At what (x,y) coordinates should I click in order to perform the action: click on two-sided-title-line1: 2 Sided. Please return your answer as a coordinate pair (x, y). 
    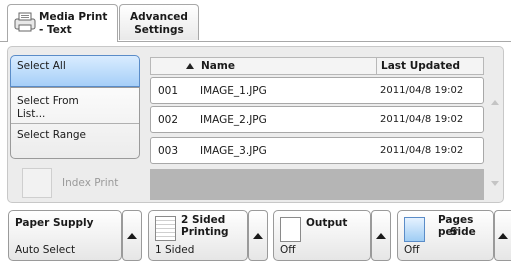
    Looking at the image, I should click on (203, 220).